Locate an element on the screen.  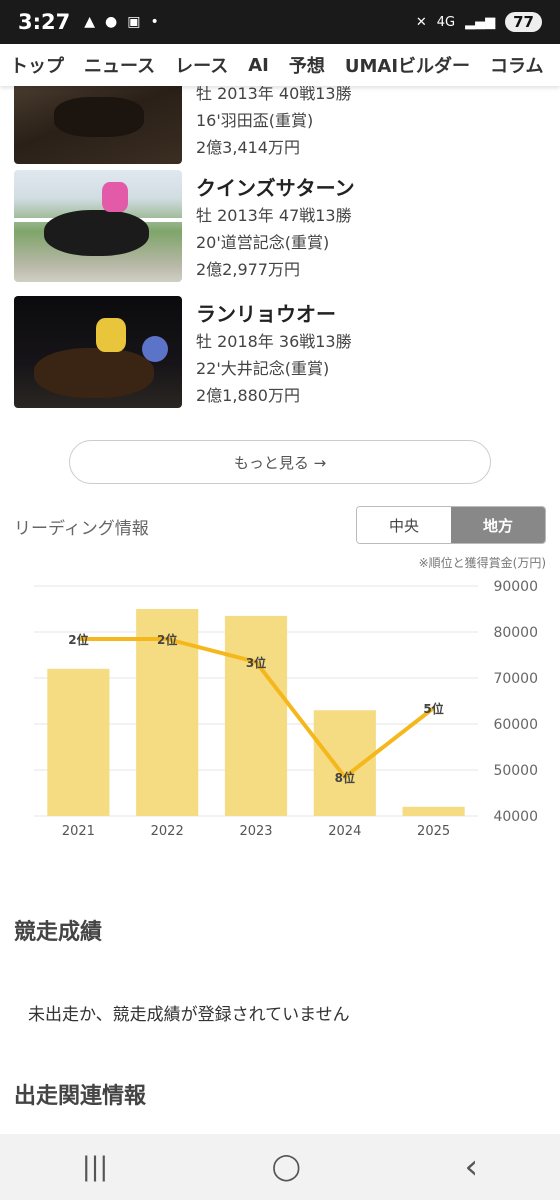
horse-earnings: 2億3,414万円 is located at coordinates (248, 147).